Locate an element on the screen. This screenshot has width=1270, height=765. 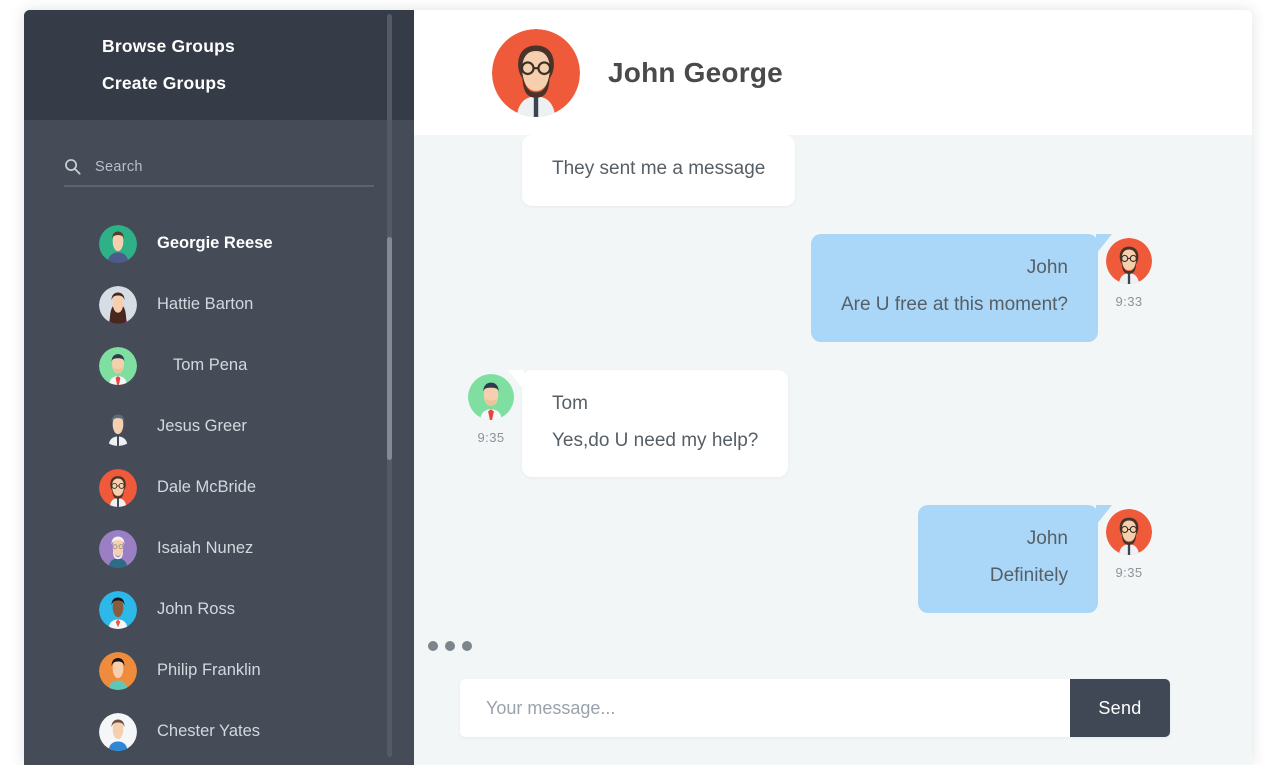
message-timestamp: 9:33 is located at coordinates (1129, 301).